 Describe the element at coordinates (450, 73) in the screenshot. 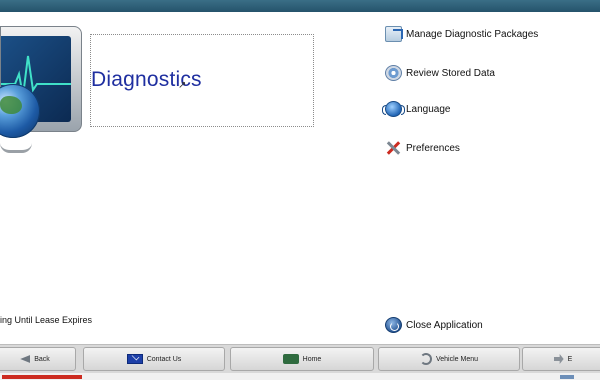

I see `menu-label: Review Stored Data` at that location.